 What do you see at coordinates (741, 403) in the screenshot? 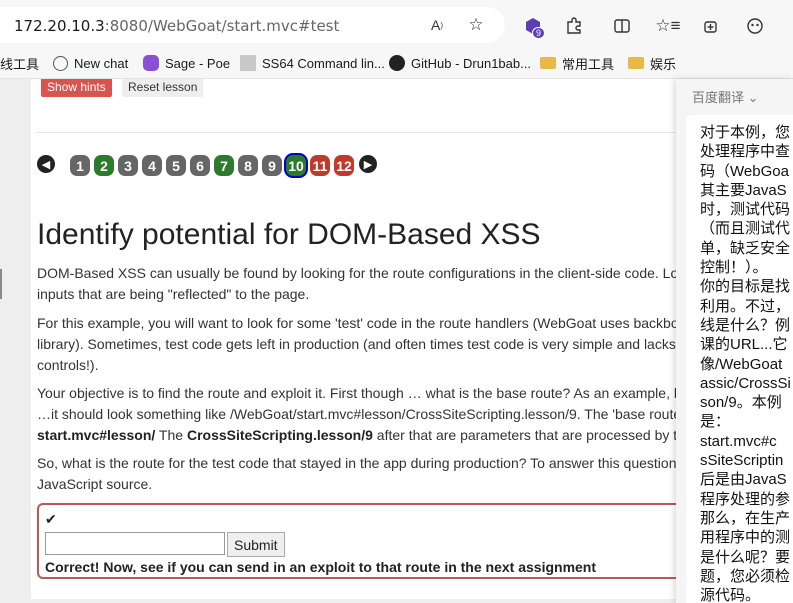
I see `translated-line: son/9。本例` at bounding box center [741, 403].